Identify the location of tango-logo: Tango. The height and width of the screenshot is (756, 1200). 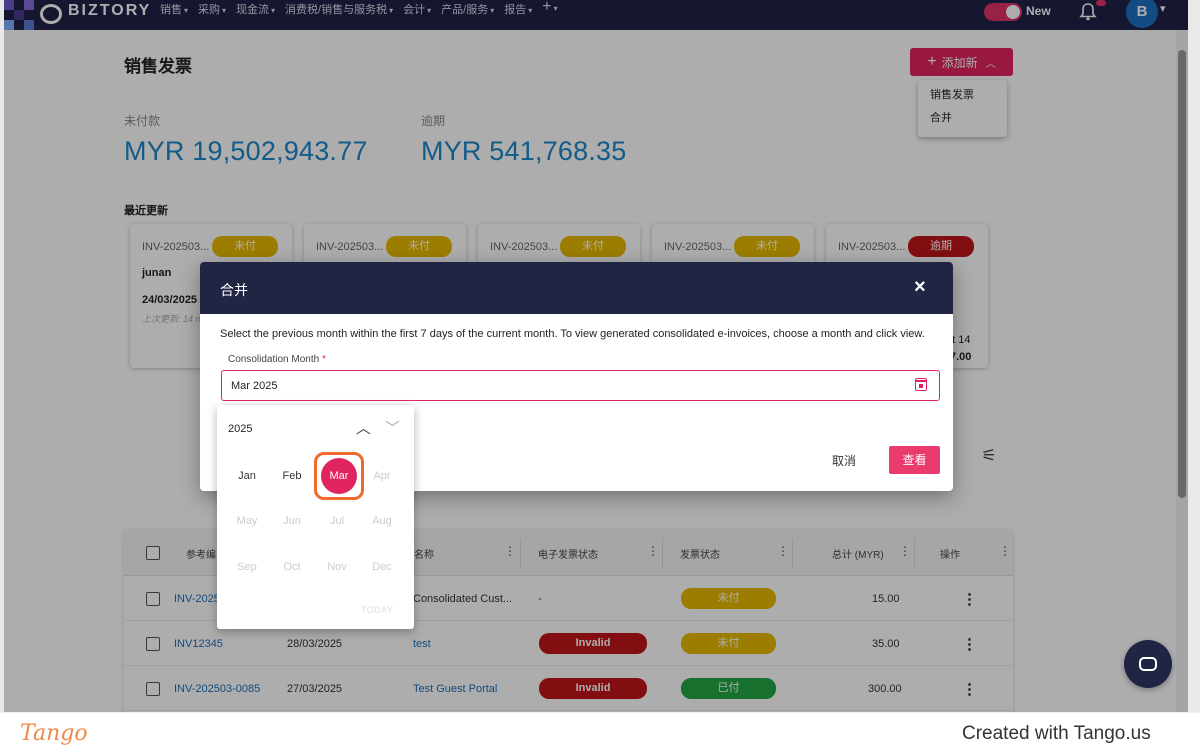
(54, 733).